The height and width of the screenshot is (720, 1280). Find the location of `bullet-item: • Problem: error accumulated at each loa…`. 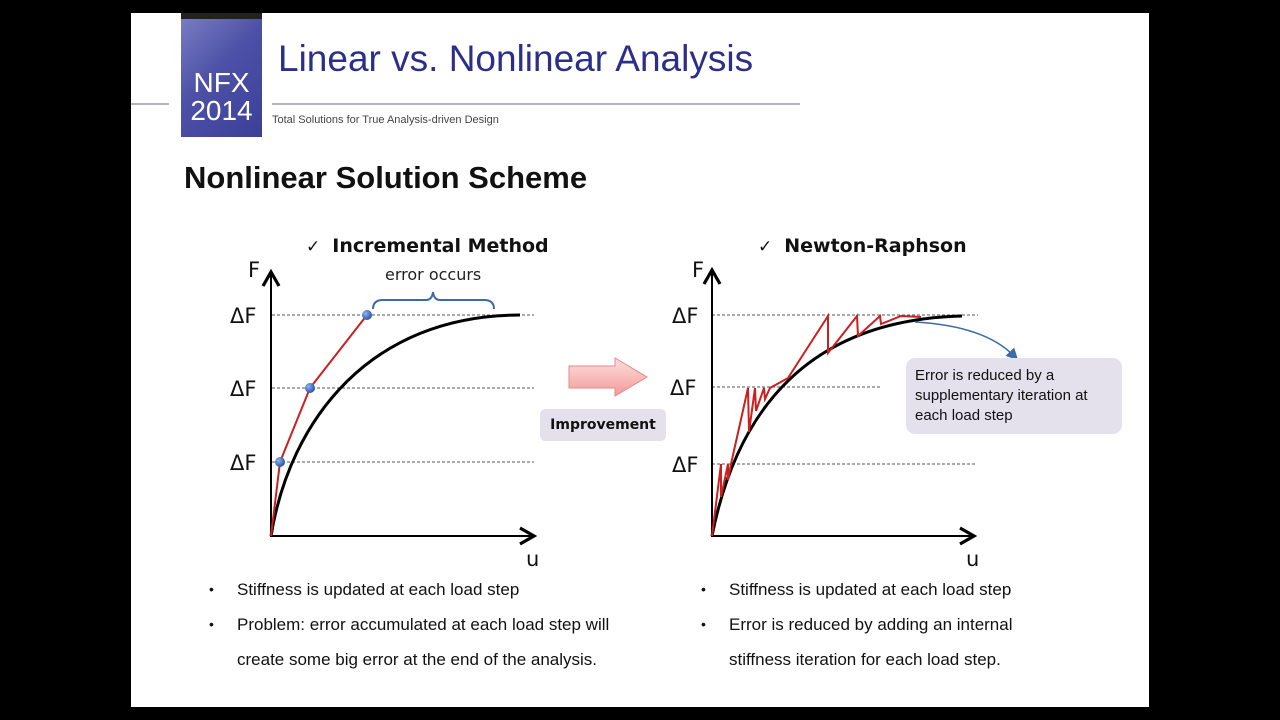

bullet-item: • Problem: error accumulated at each loa… is located at coordinates (424, 642).